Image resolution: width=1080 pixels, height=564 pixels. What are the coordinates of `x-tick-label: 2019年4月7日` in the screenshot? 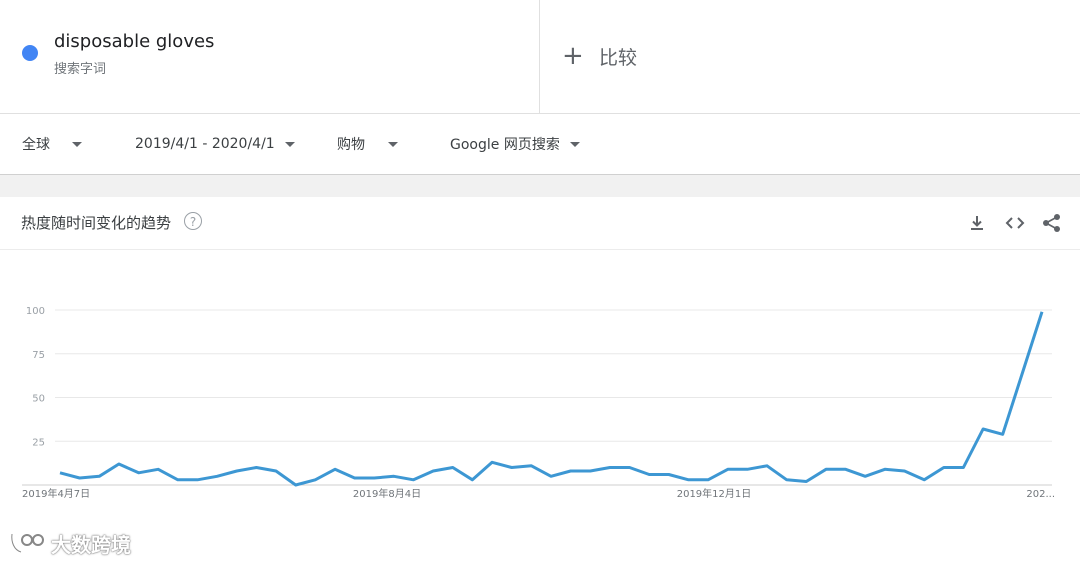 It's located at (56, 493).